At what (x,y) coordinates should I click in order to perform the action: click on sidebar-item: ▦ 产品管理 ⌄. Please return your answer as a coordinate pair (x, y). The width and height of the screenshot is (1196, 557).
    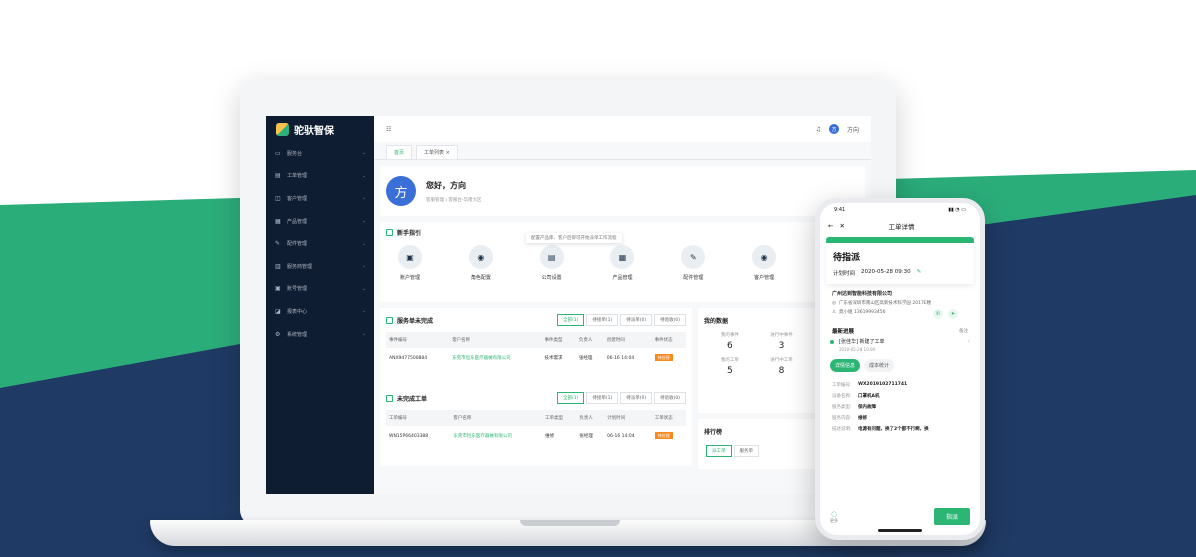
    Looking at the image, I should click on (320, 221).